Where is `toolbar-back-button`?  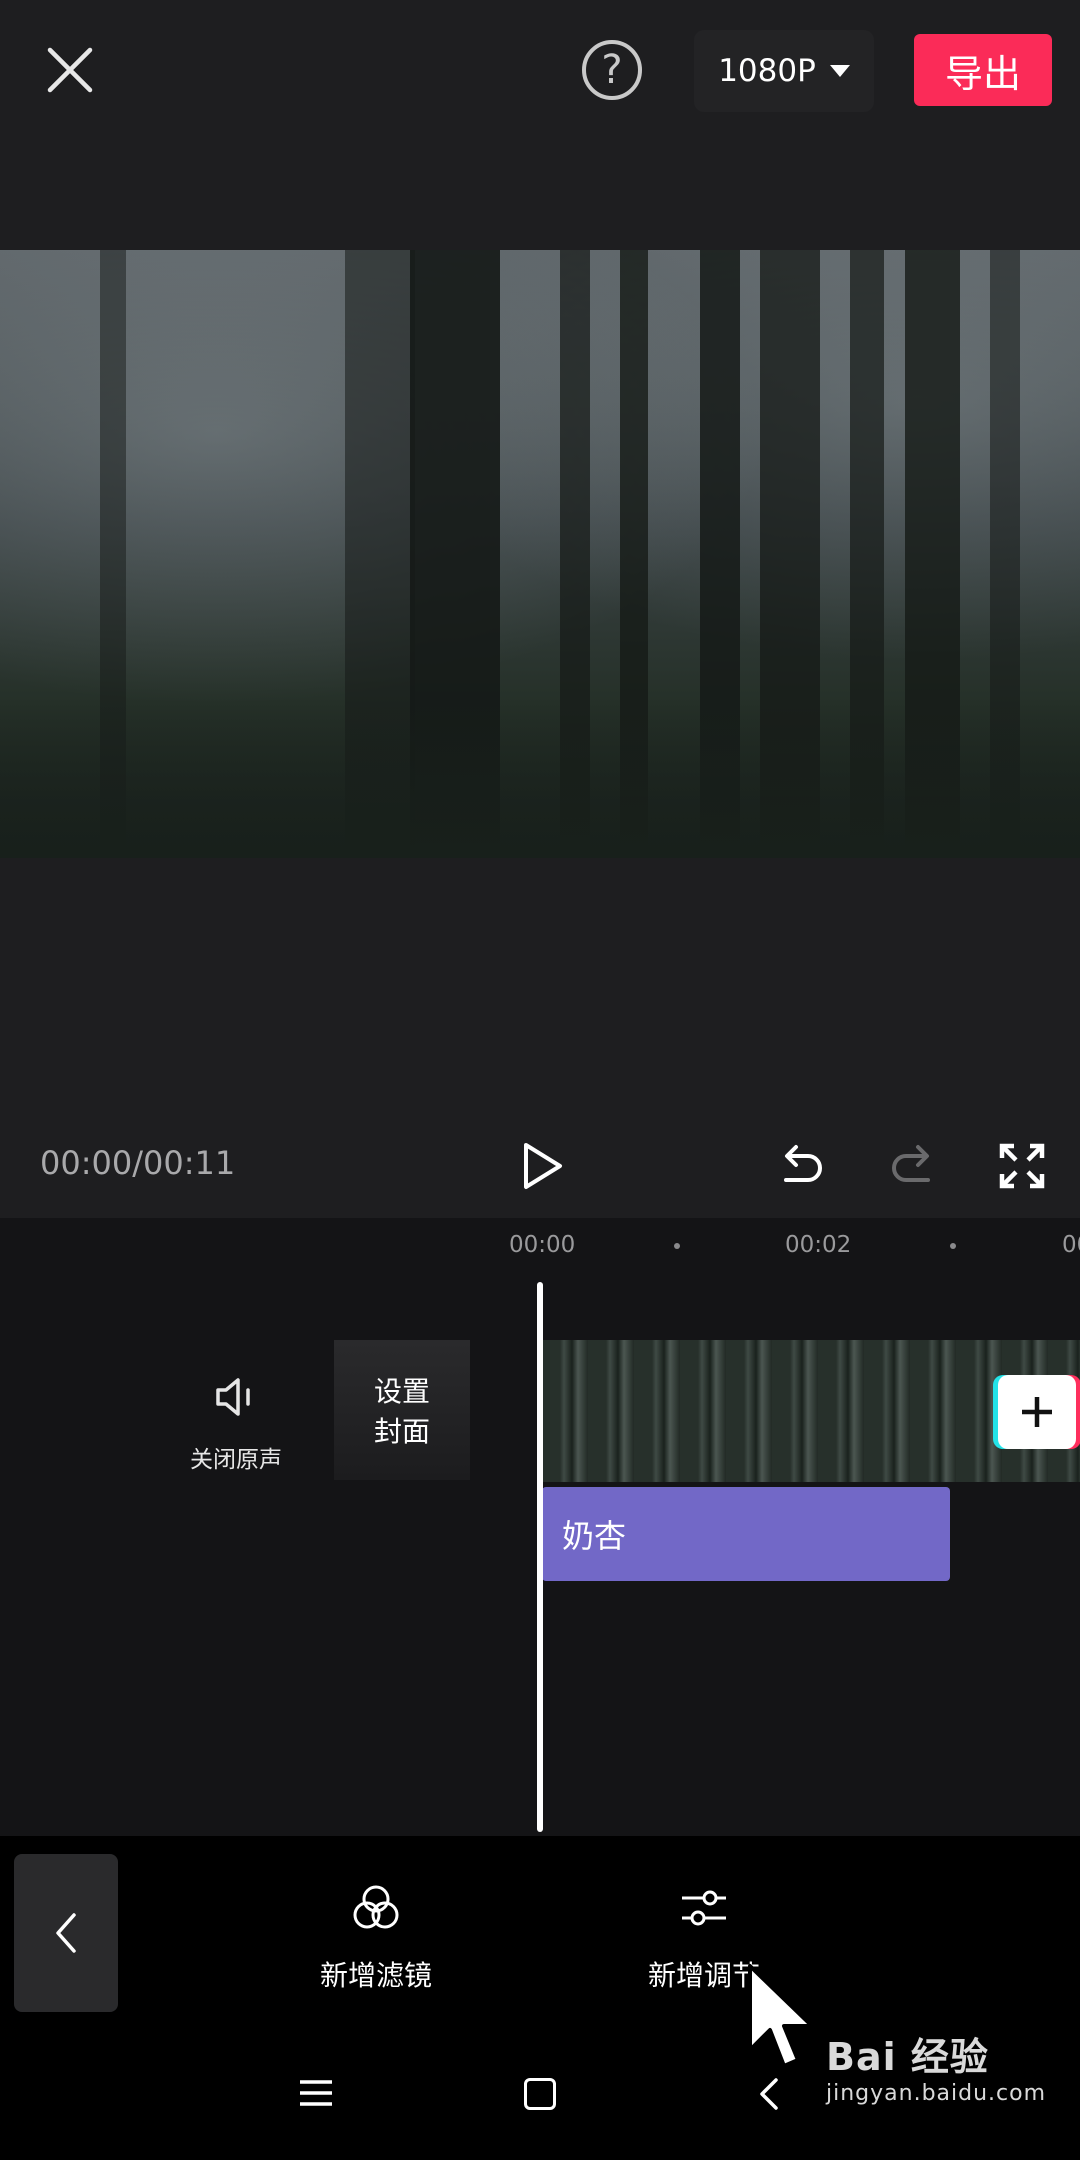
toolbar-back-button is located at coordinates (66, 1933).